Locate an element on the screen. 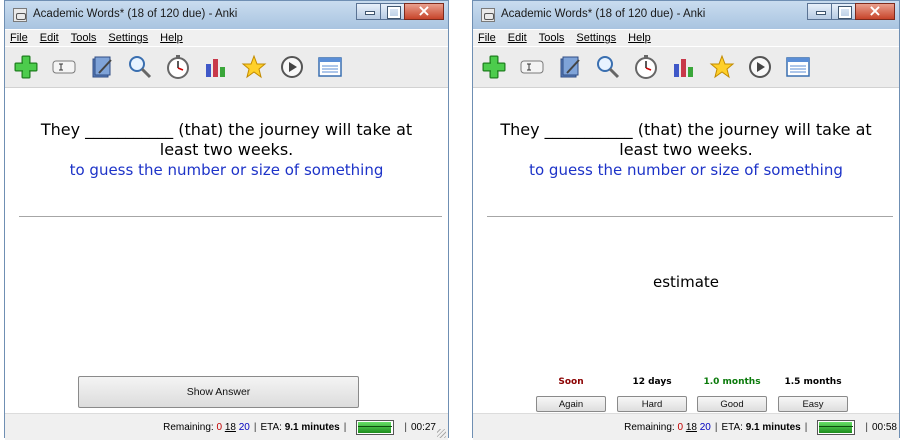 The height and width of the screenshot is (440, 902). elapsed-timer: 00:58 is located at coordinates (884, 427).